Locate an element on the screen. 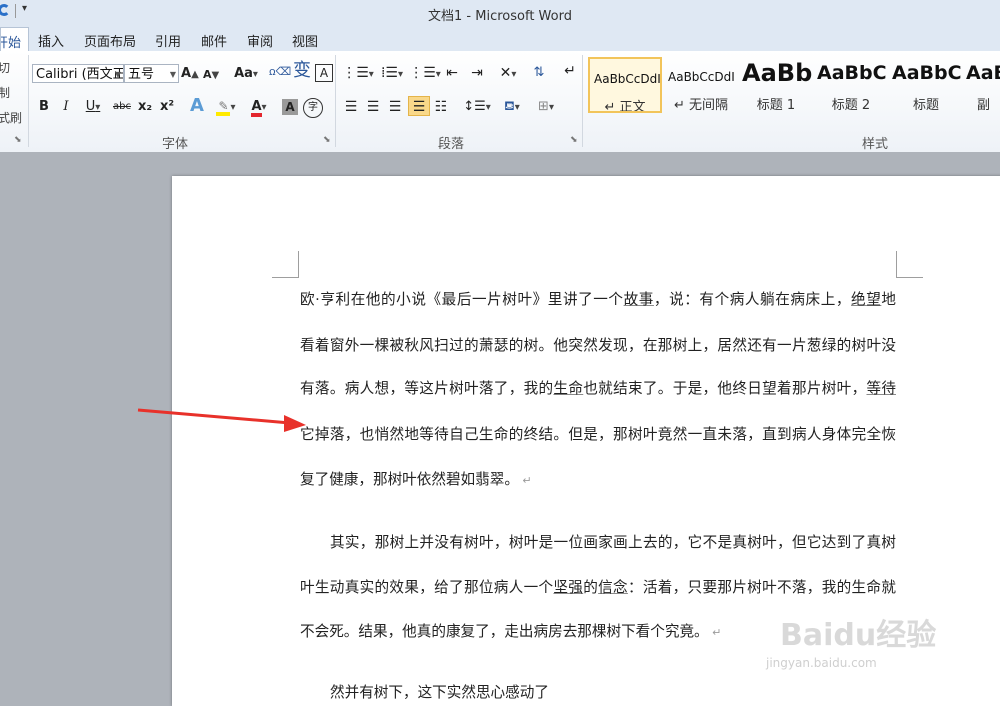 The image size is (1000, 706). watermark-brand: Baidu经验 is located at coordinates (858, 635).